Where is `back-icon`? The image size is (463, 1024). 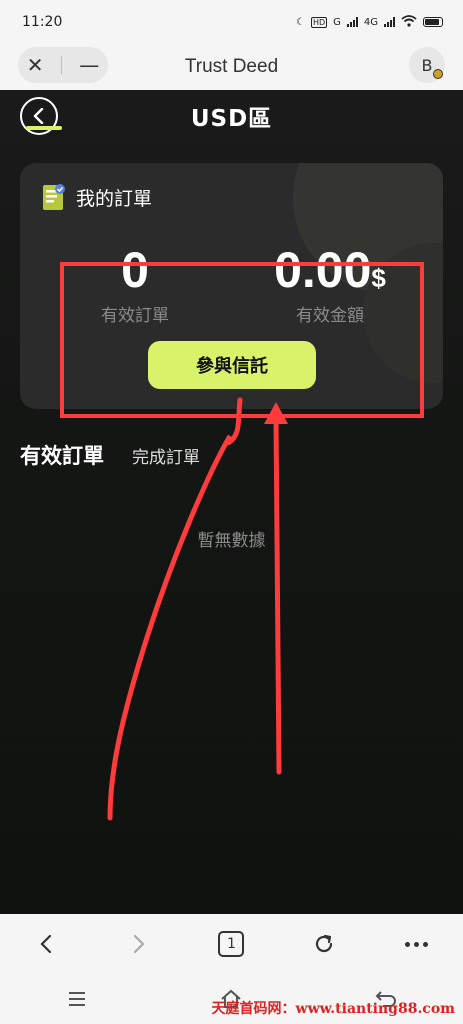
back-icon is located at coordinates (46, 944).